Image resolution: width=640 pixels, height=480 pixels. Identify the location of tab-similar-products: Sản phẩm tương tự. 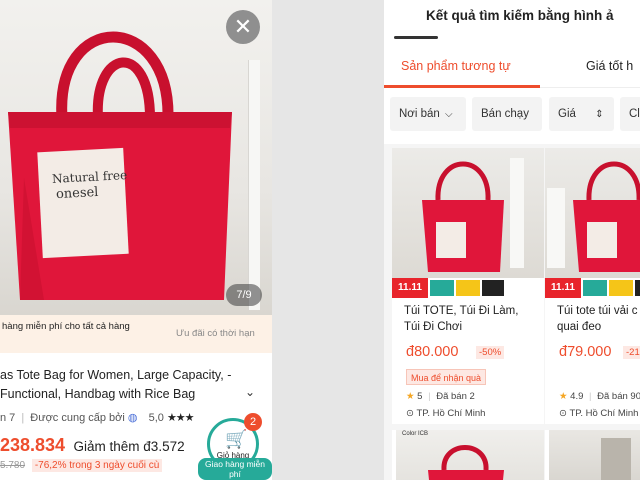
(456, 66).